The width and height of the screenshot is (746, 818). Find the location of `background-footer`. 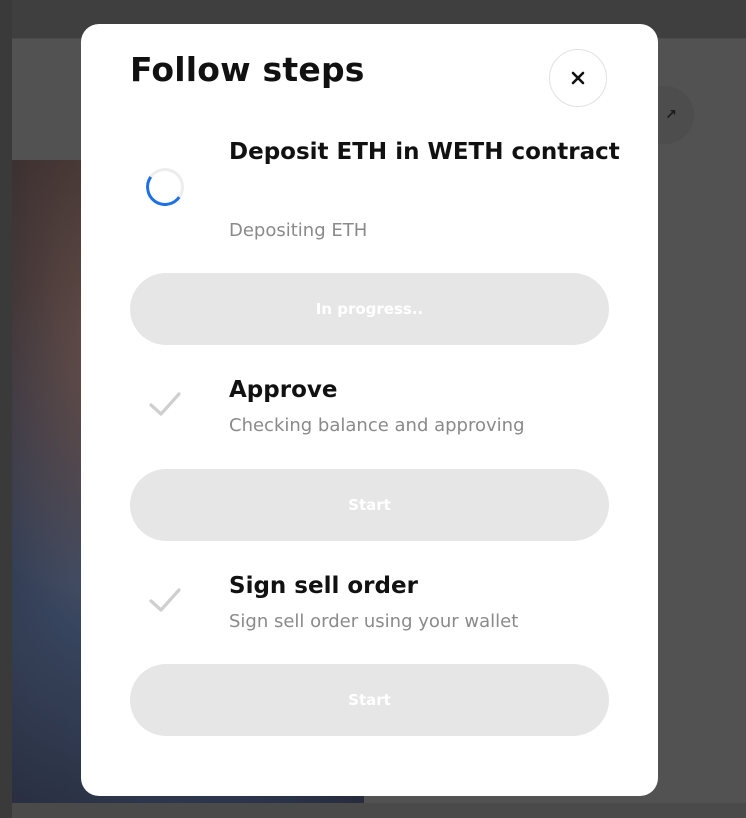

background-footer is located at coordinates (379, 810).